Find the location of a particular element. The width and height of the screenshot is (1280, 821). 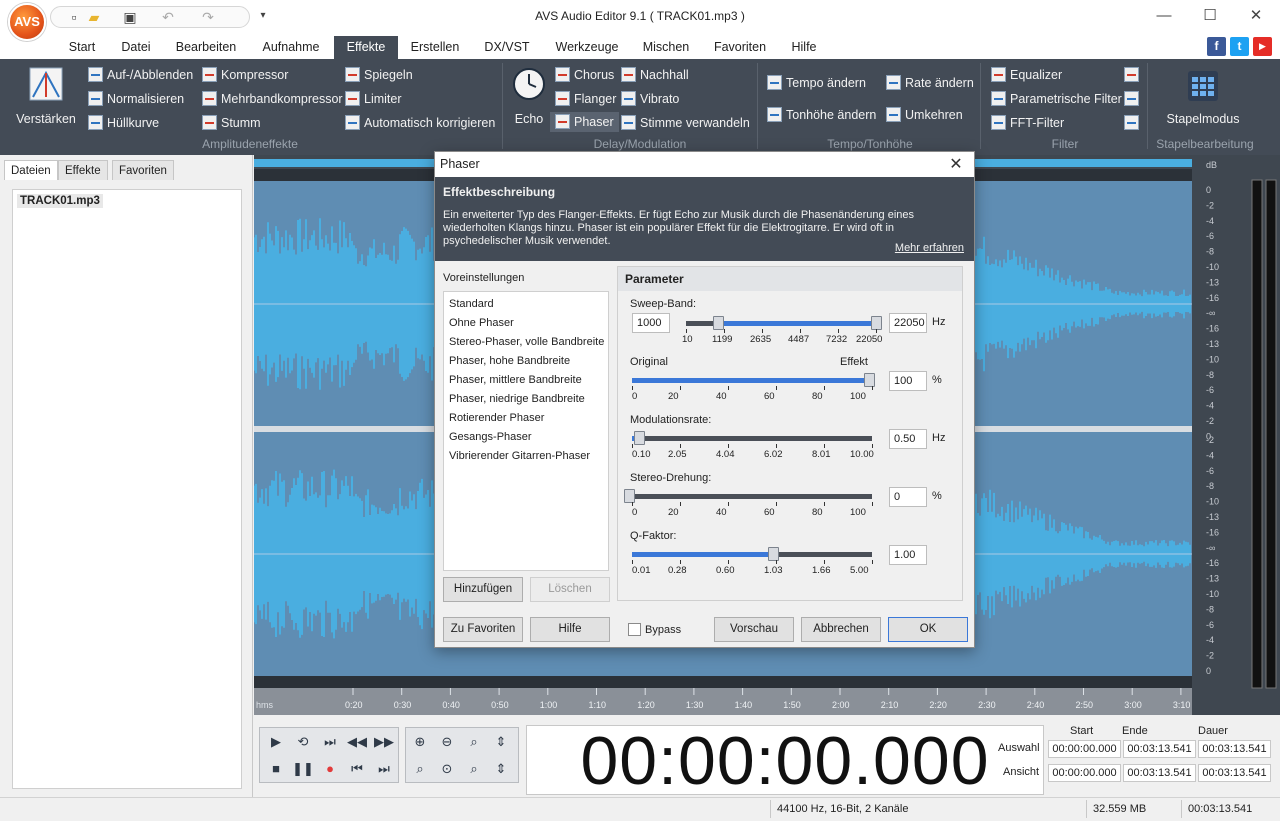

zoom-vertical-icon: ⇕ is located at coordinates (501, 742).